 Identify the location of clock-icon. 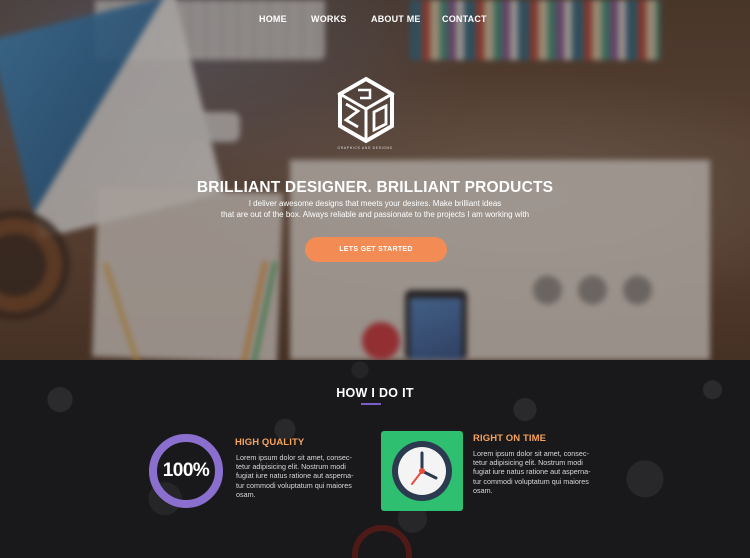
(422, 471).